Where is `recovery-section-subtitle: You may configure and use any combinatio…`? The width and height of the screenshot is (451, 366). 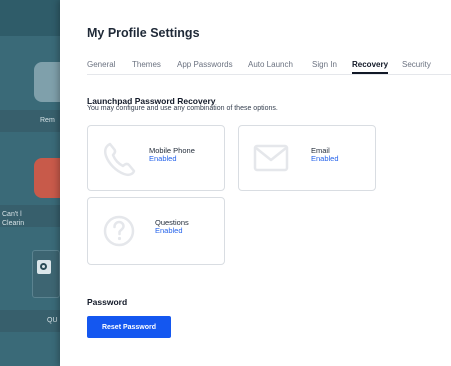
recovery-section-subtitle: You may configure and use any combinatio… is located at coordinates (182, 108).